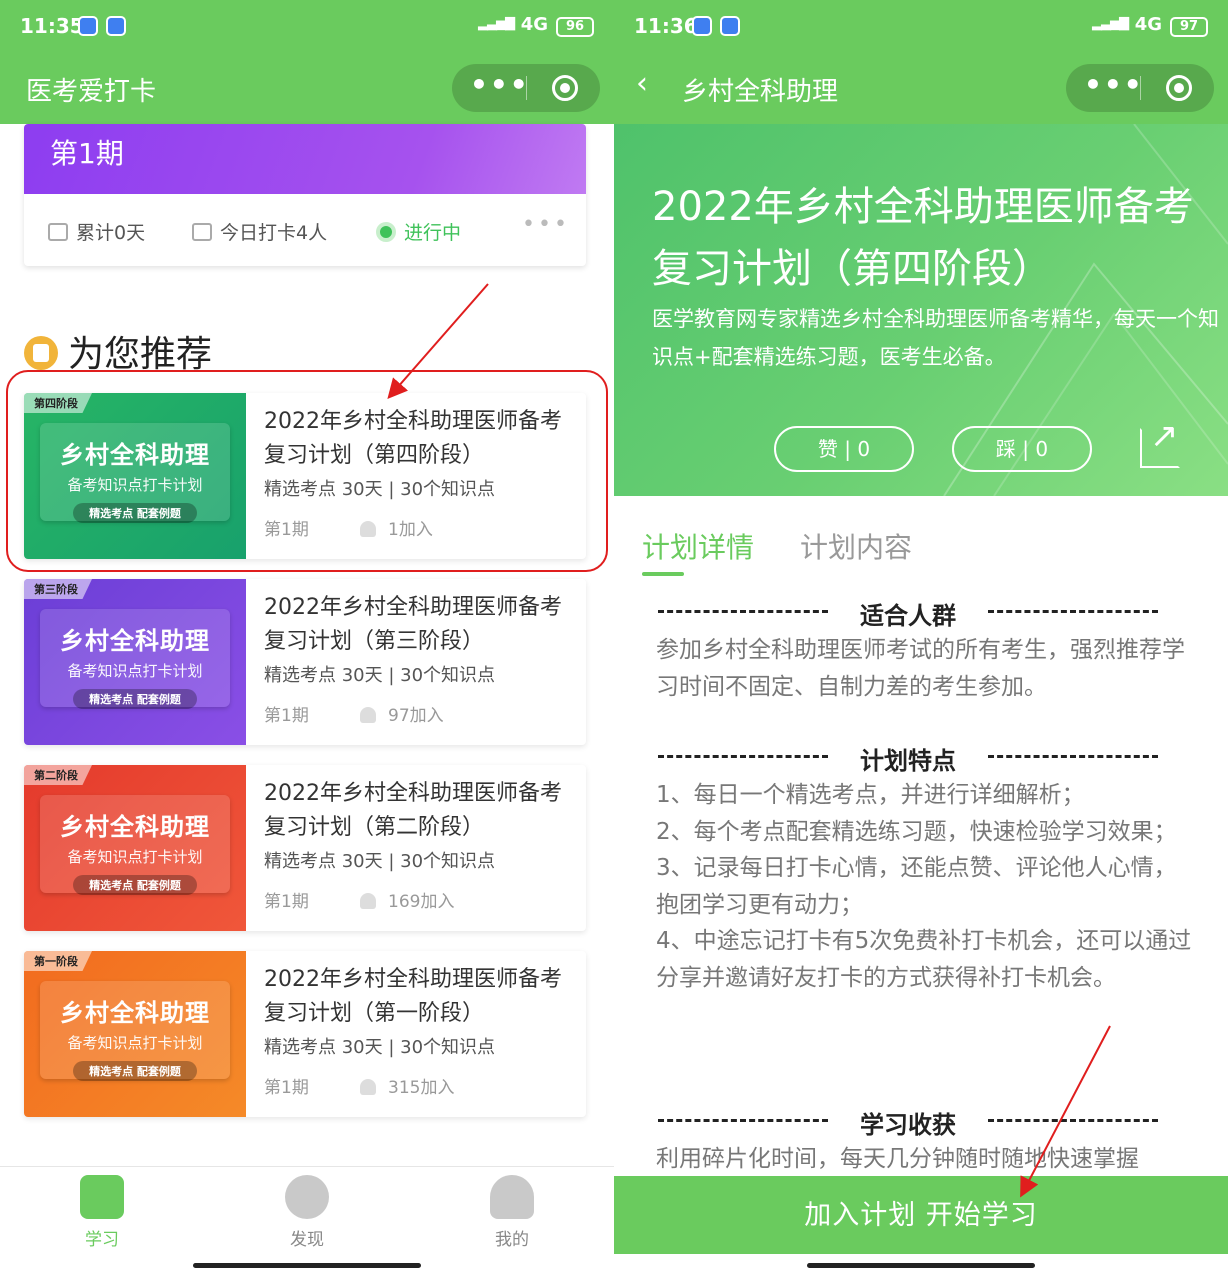 The image size is (1228, 1278). What do you see at coordinates (58, 403) in the screenshot?
I see `stage-tag: 第四阶段` at bounding box center [58, 403].